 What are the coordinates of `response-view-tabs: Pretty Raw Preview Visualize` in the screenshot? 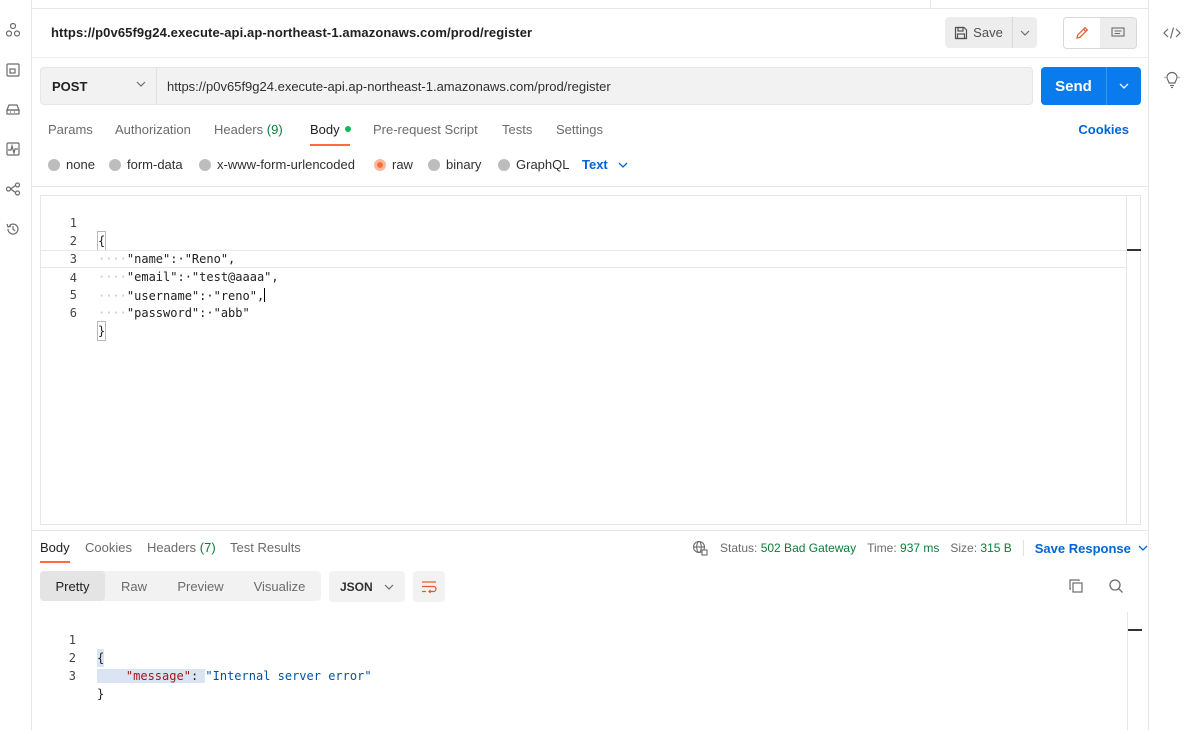 It's located at (180, 586).